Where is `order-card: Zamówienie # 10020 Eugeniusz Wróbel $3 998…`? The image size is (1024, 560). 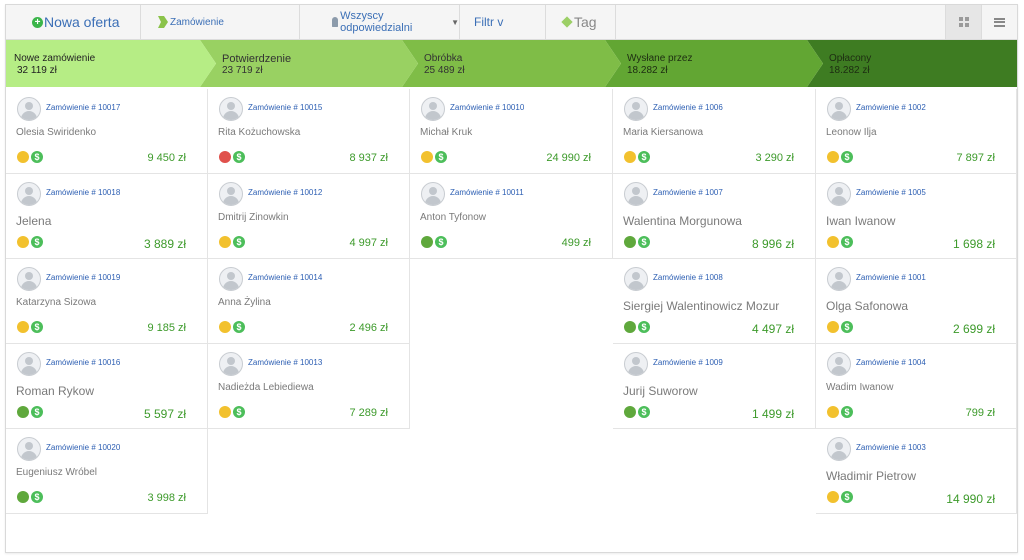 order-card: Zamówienie # 10020 Eugeniusz Wróbel $3 998… is located at coordinates (107, 471).